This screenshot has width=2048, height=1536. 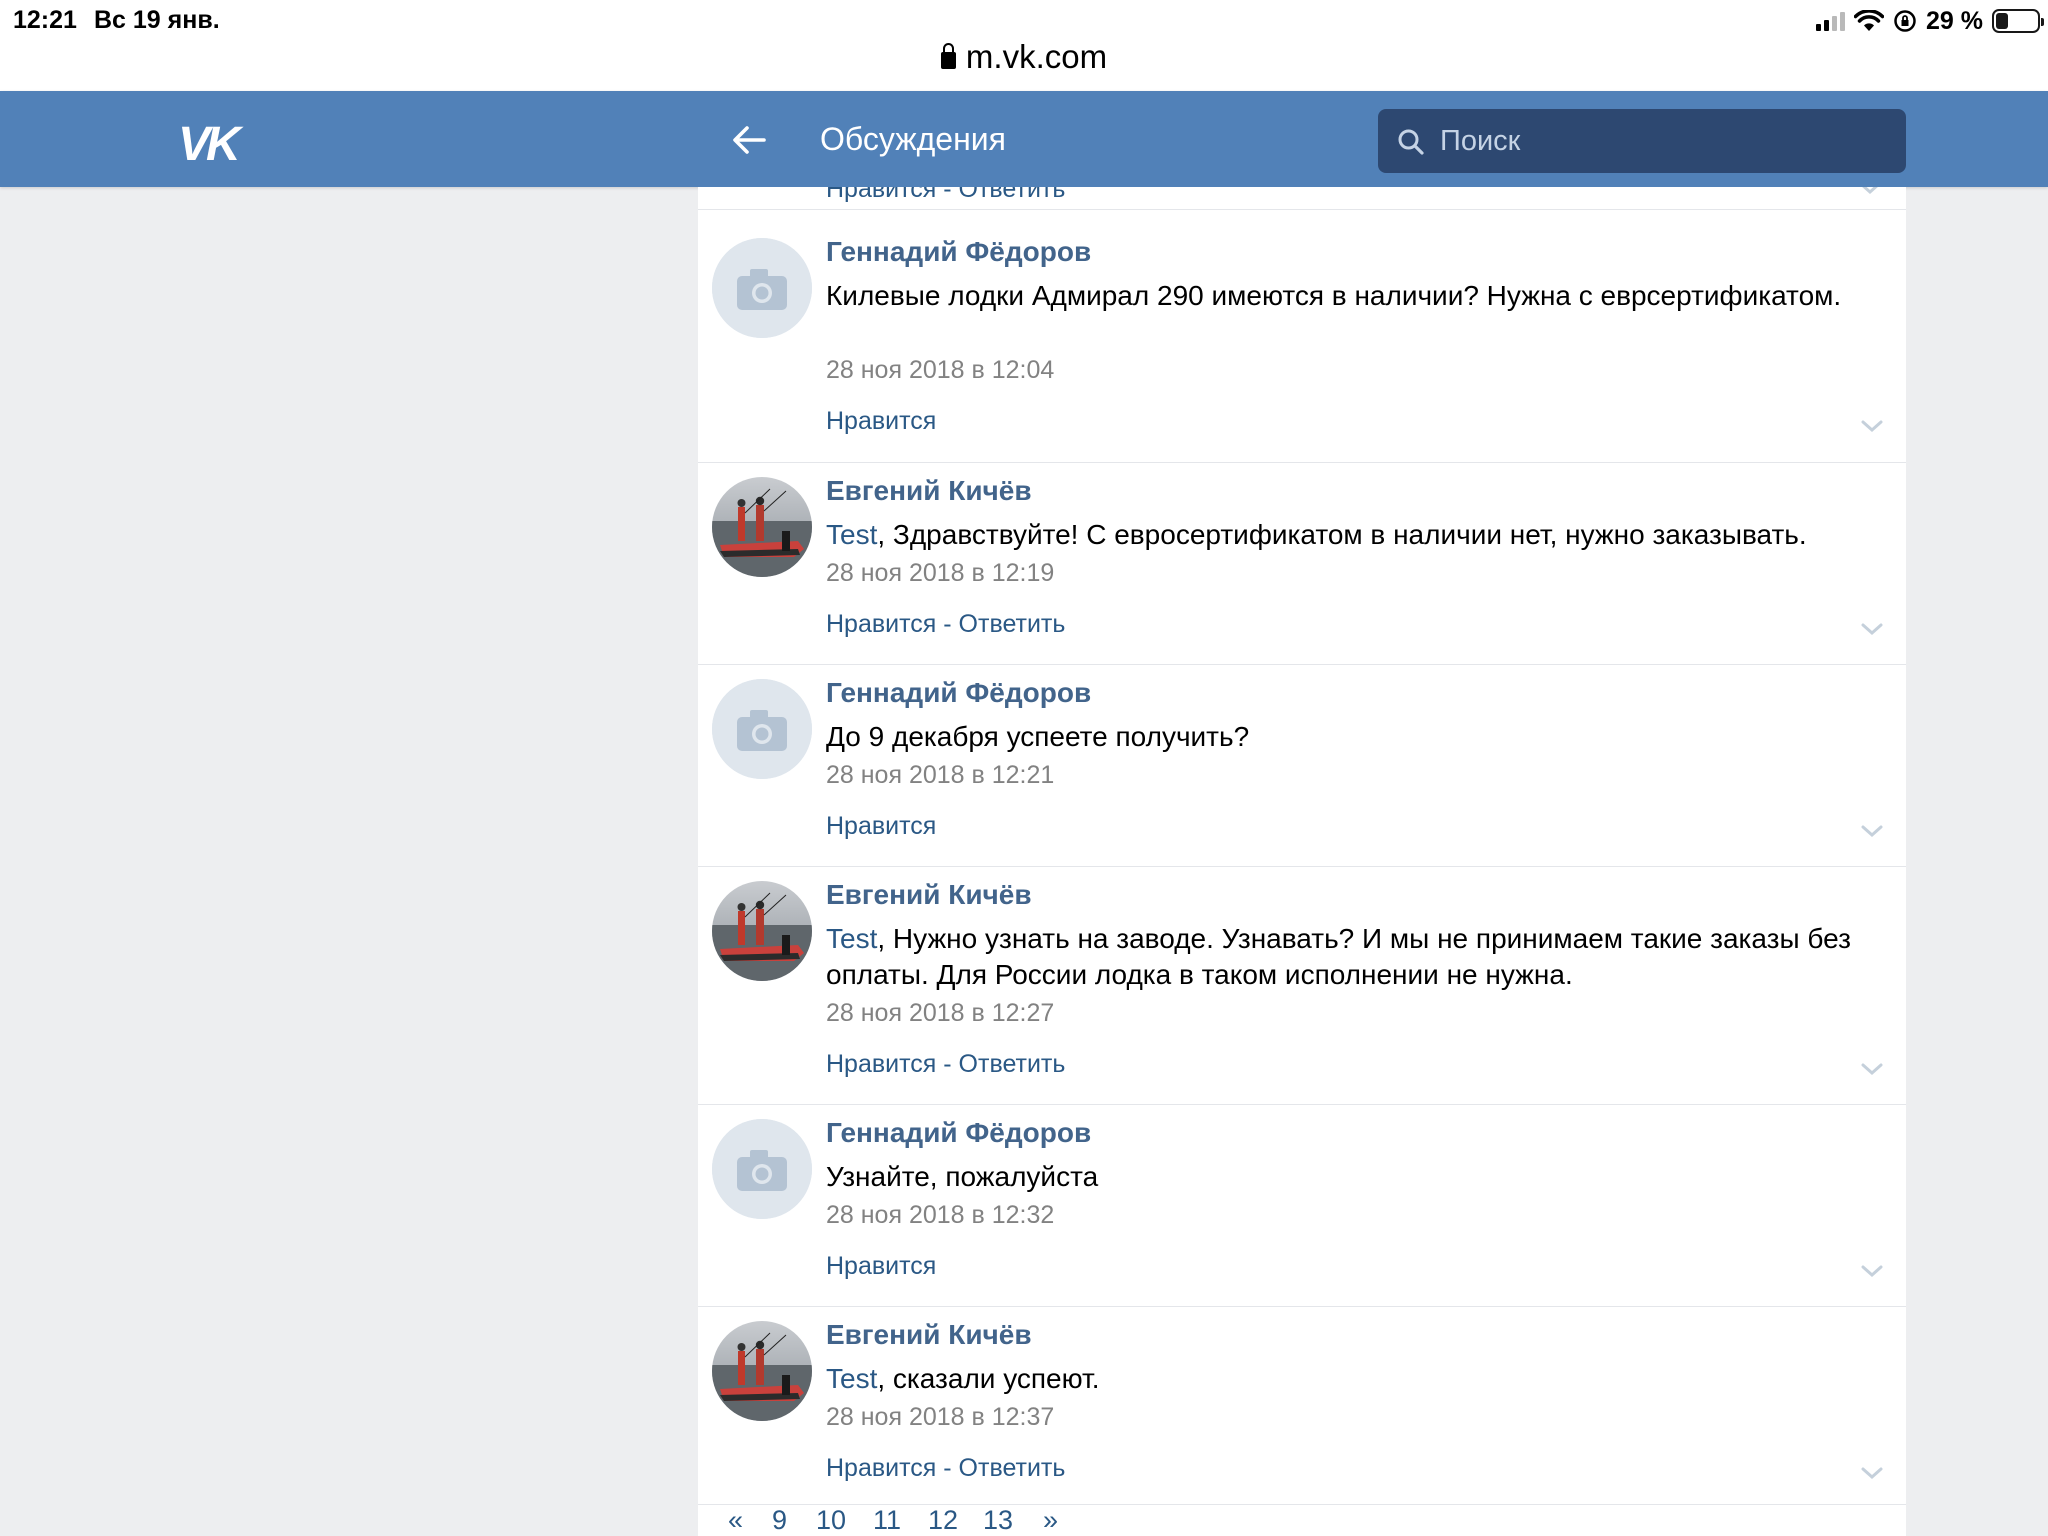 What do you see at coordinates (962, 1176) in the screenshot?
I see `comment-body: Узнайте, пожалуйста` at bounding box center [962, 1176].